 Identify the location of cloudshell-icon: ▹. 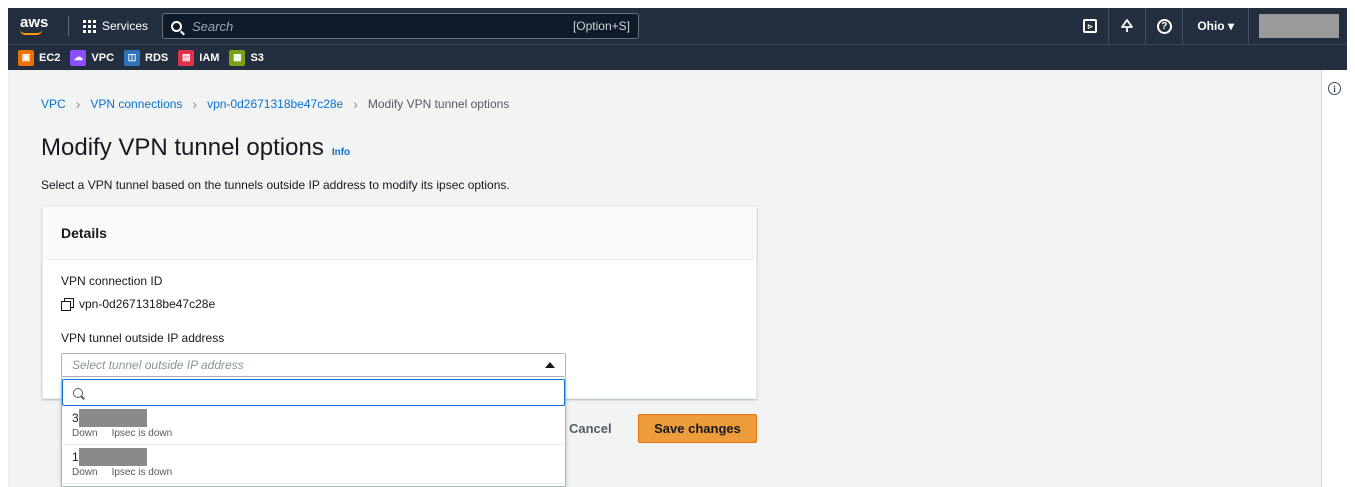
(1090, 26).